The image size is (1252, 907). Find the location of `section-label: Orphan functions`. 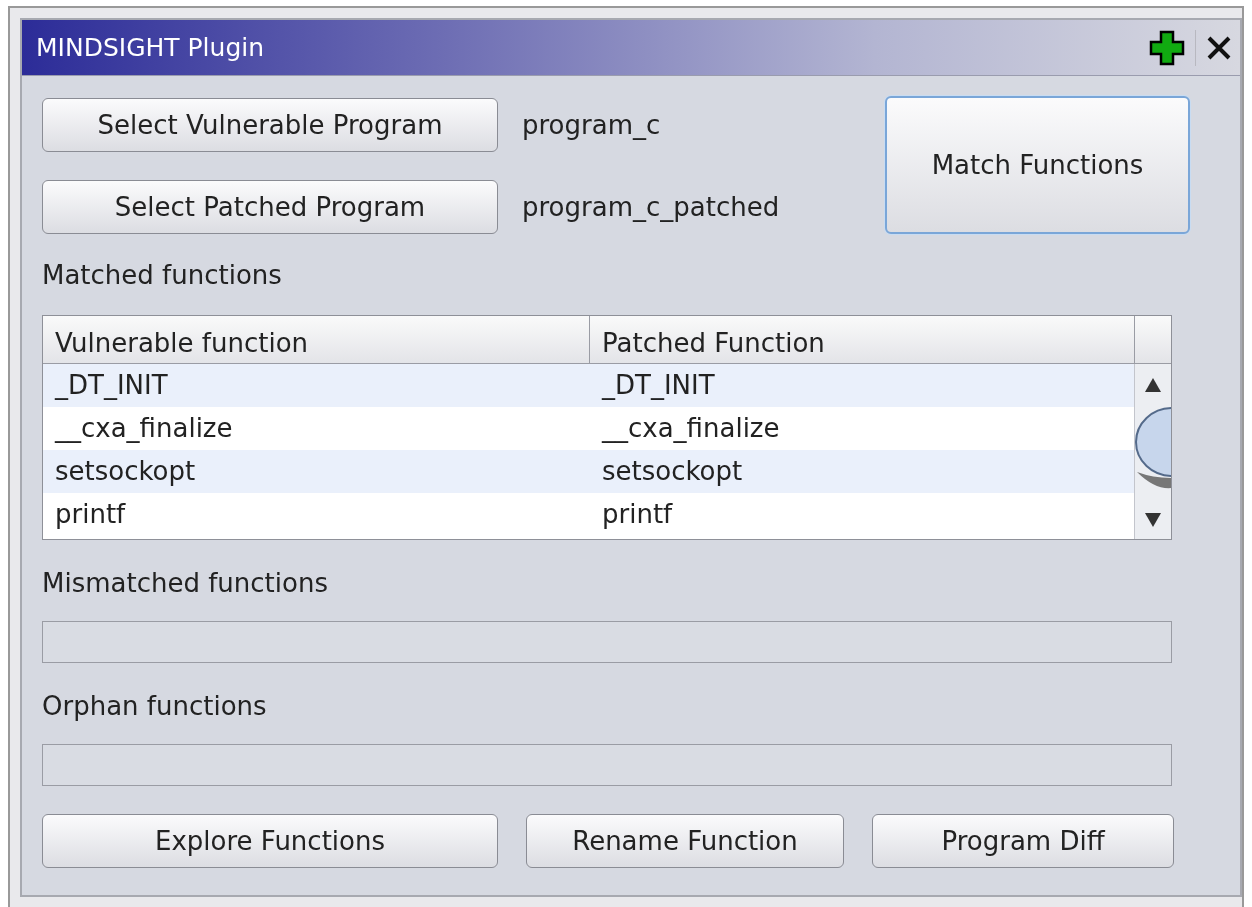

section-label: Orphan functions is located at coordinates (155, 706).